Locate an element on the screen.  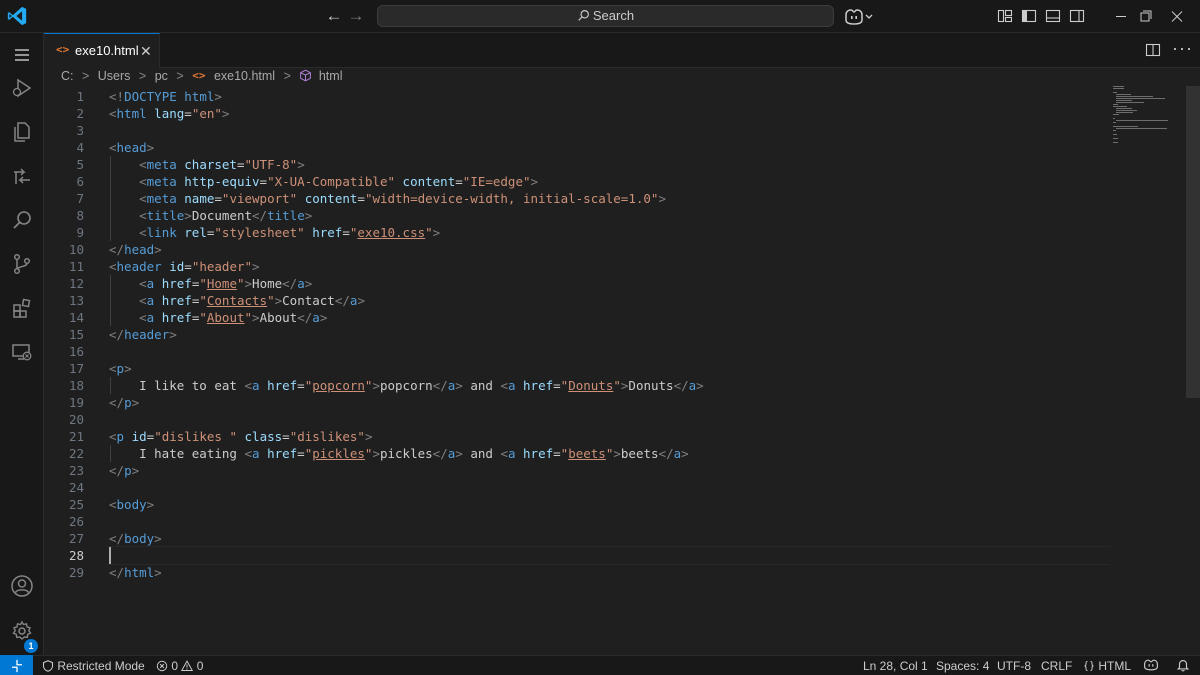
breadcrumb-file: exe10.html is located at coordinates (244, 76).